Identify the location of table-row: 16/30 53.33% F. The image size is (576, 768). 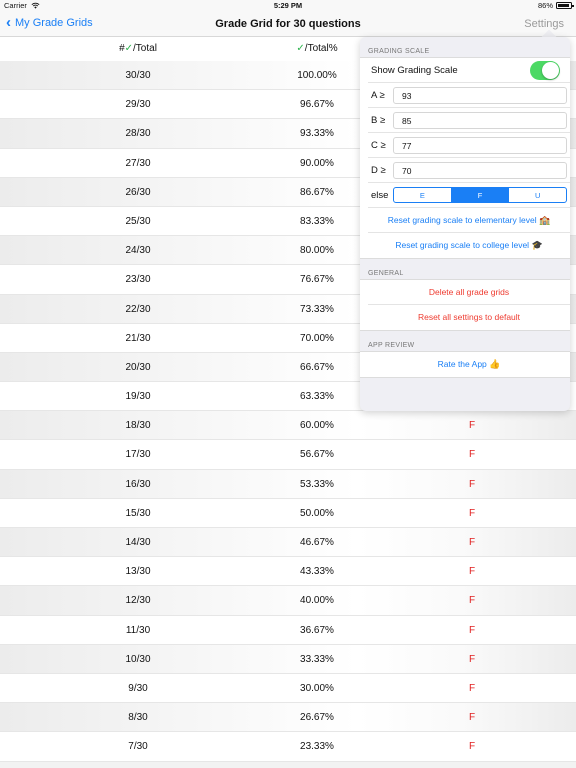
(288, 484).